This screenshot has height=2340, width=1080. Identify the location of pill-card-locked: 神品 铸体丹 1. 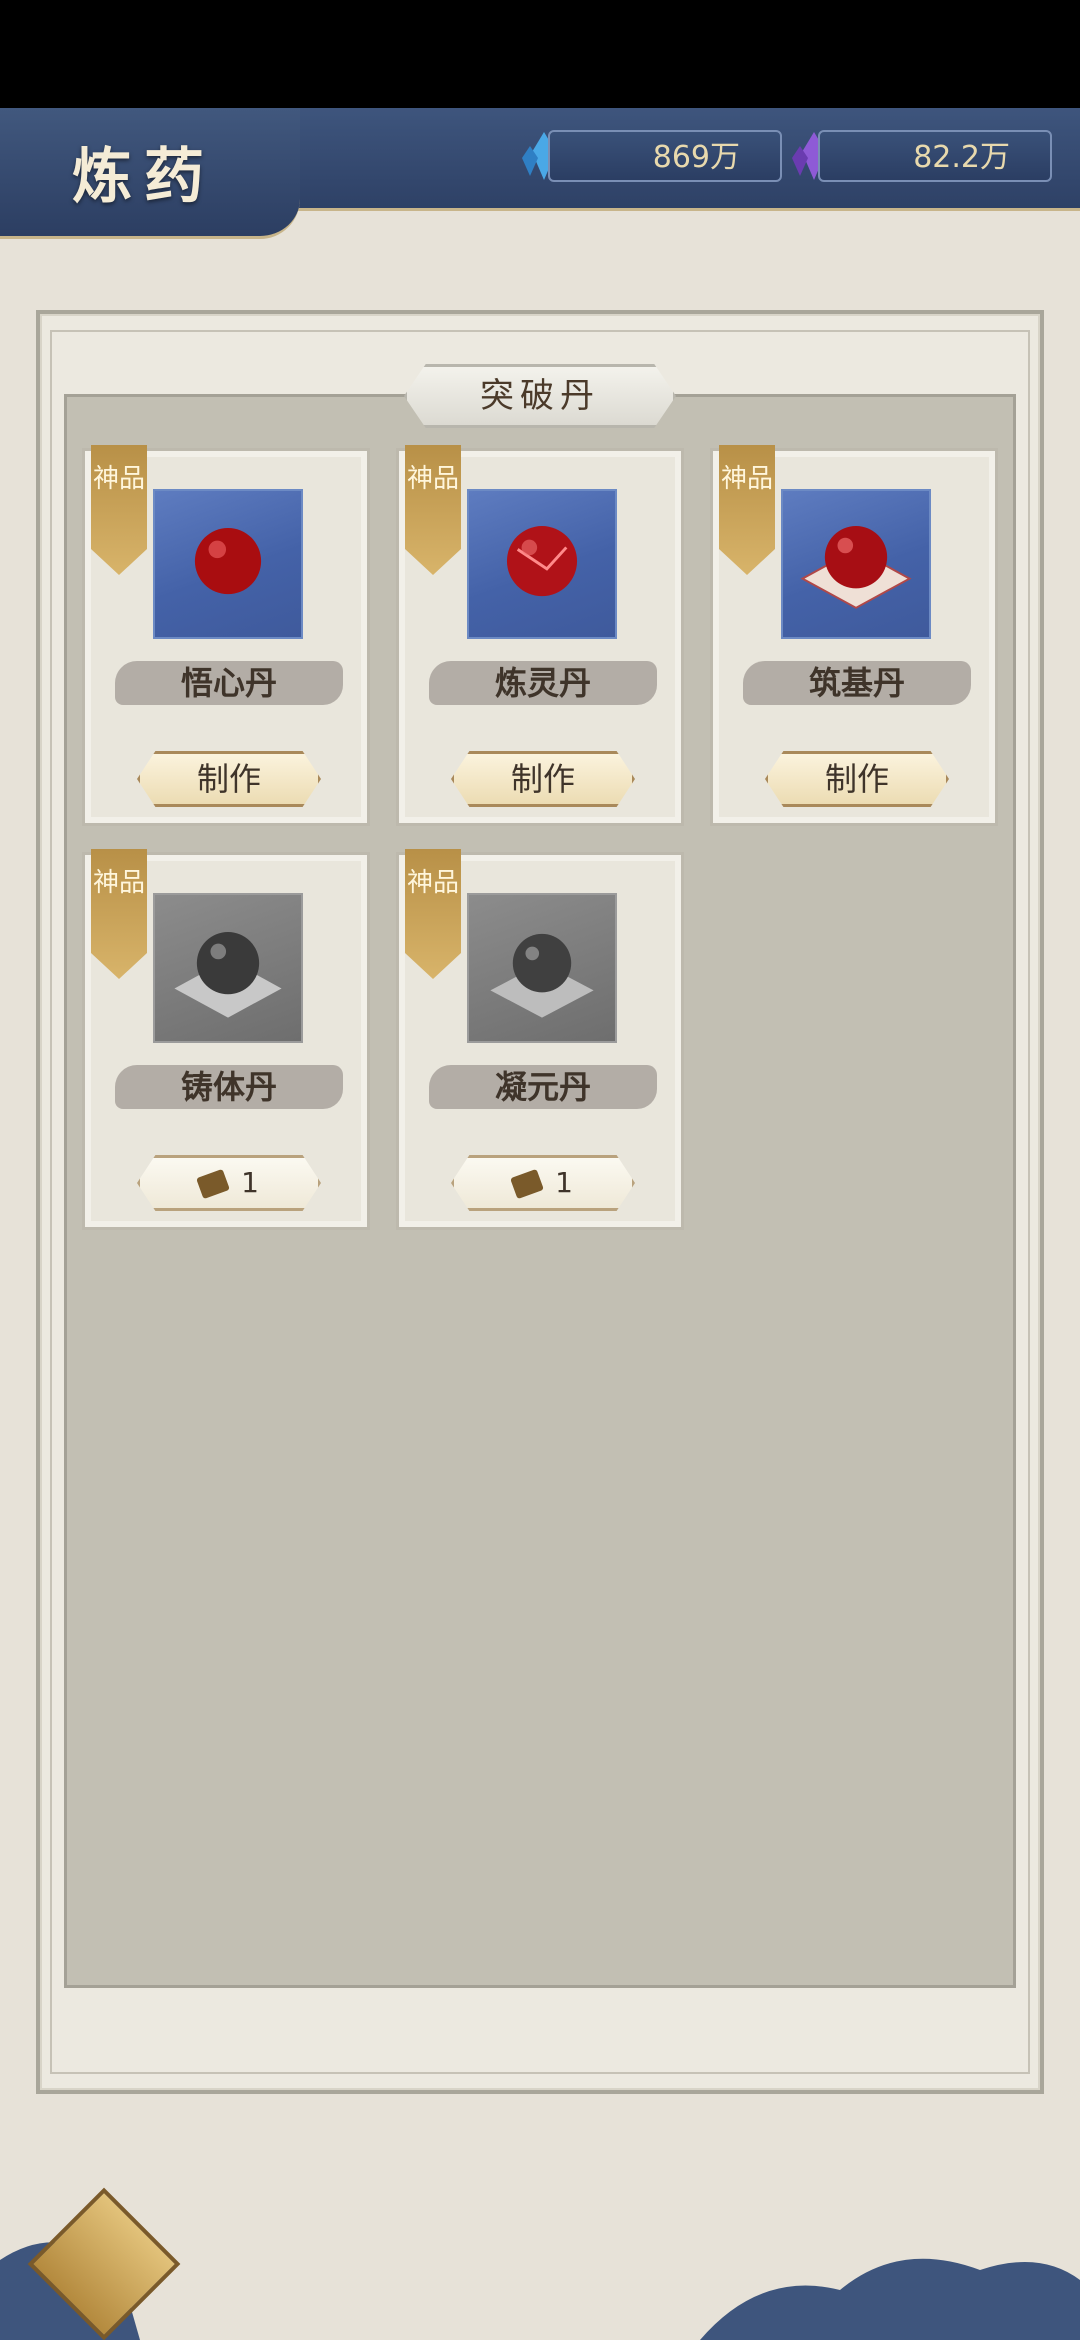
(226, 1039).